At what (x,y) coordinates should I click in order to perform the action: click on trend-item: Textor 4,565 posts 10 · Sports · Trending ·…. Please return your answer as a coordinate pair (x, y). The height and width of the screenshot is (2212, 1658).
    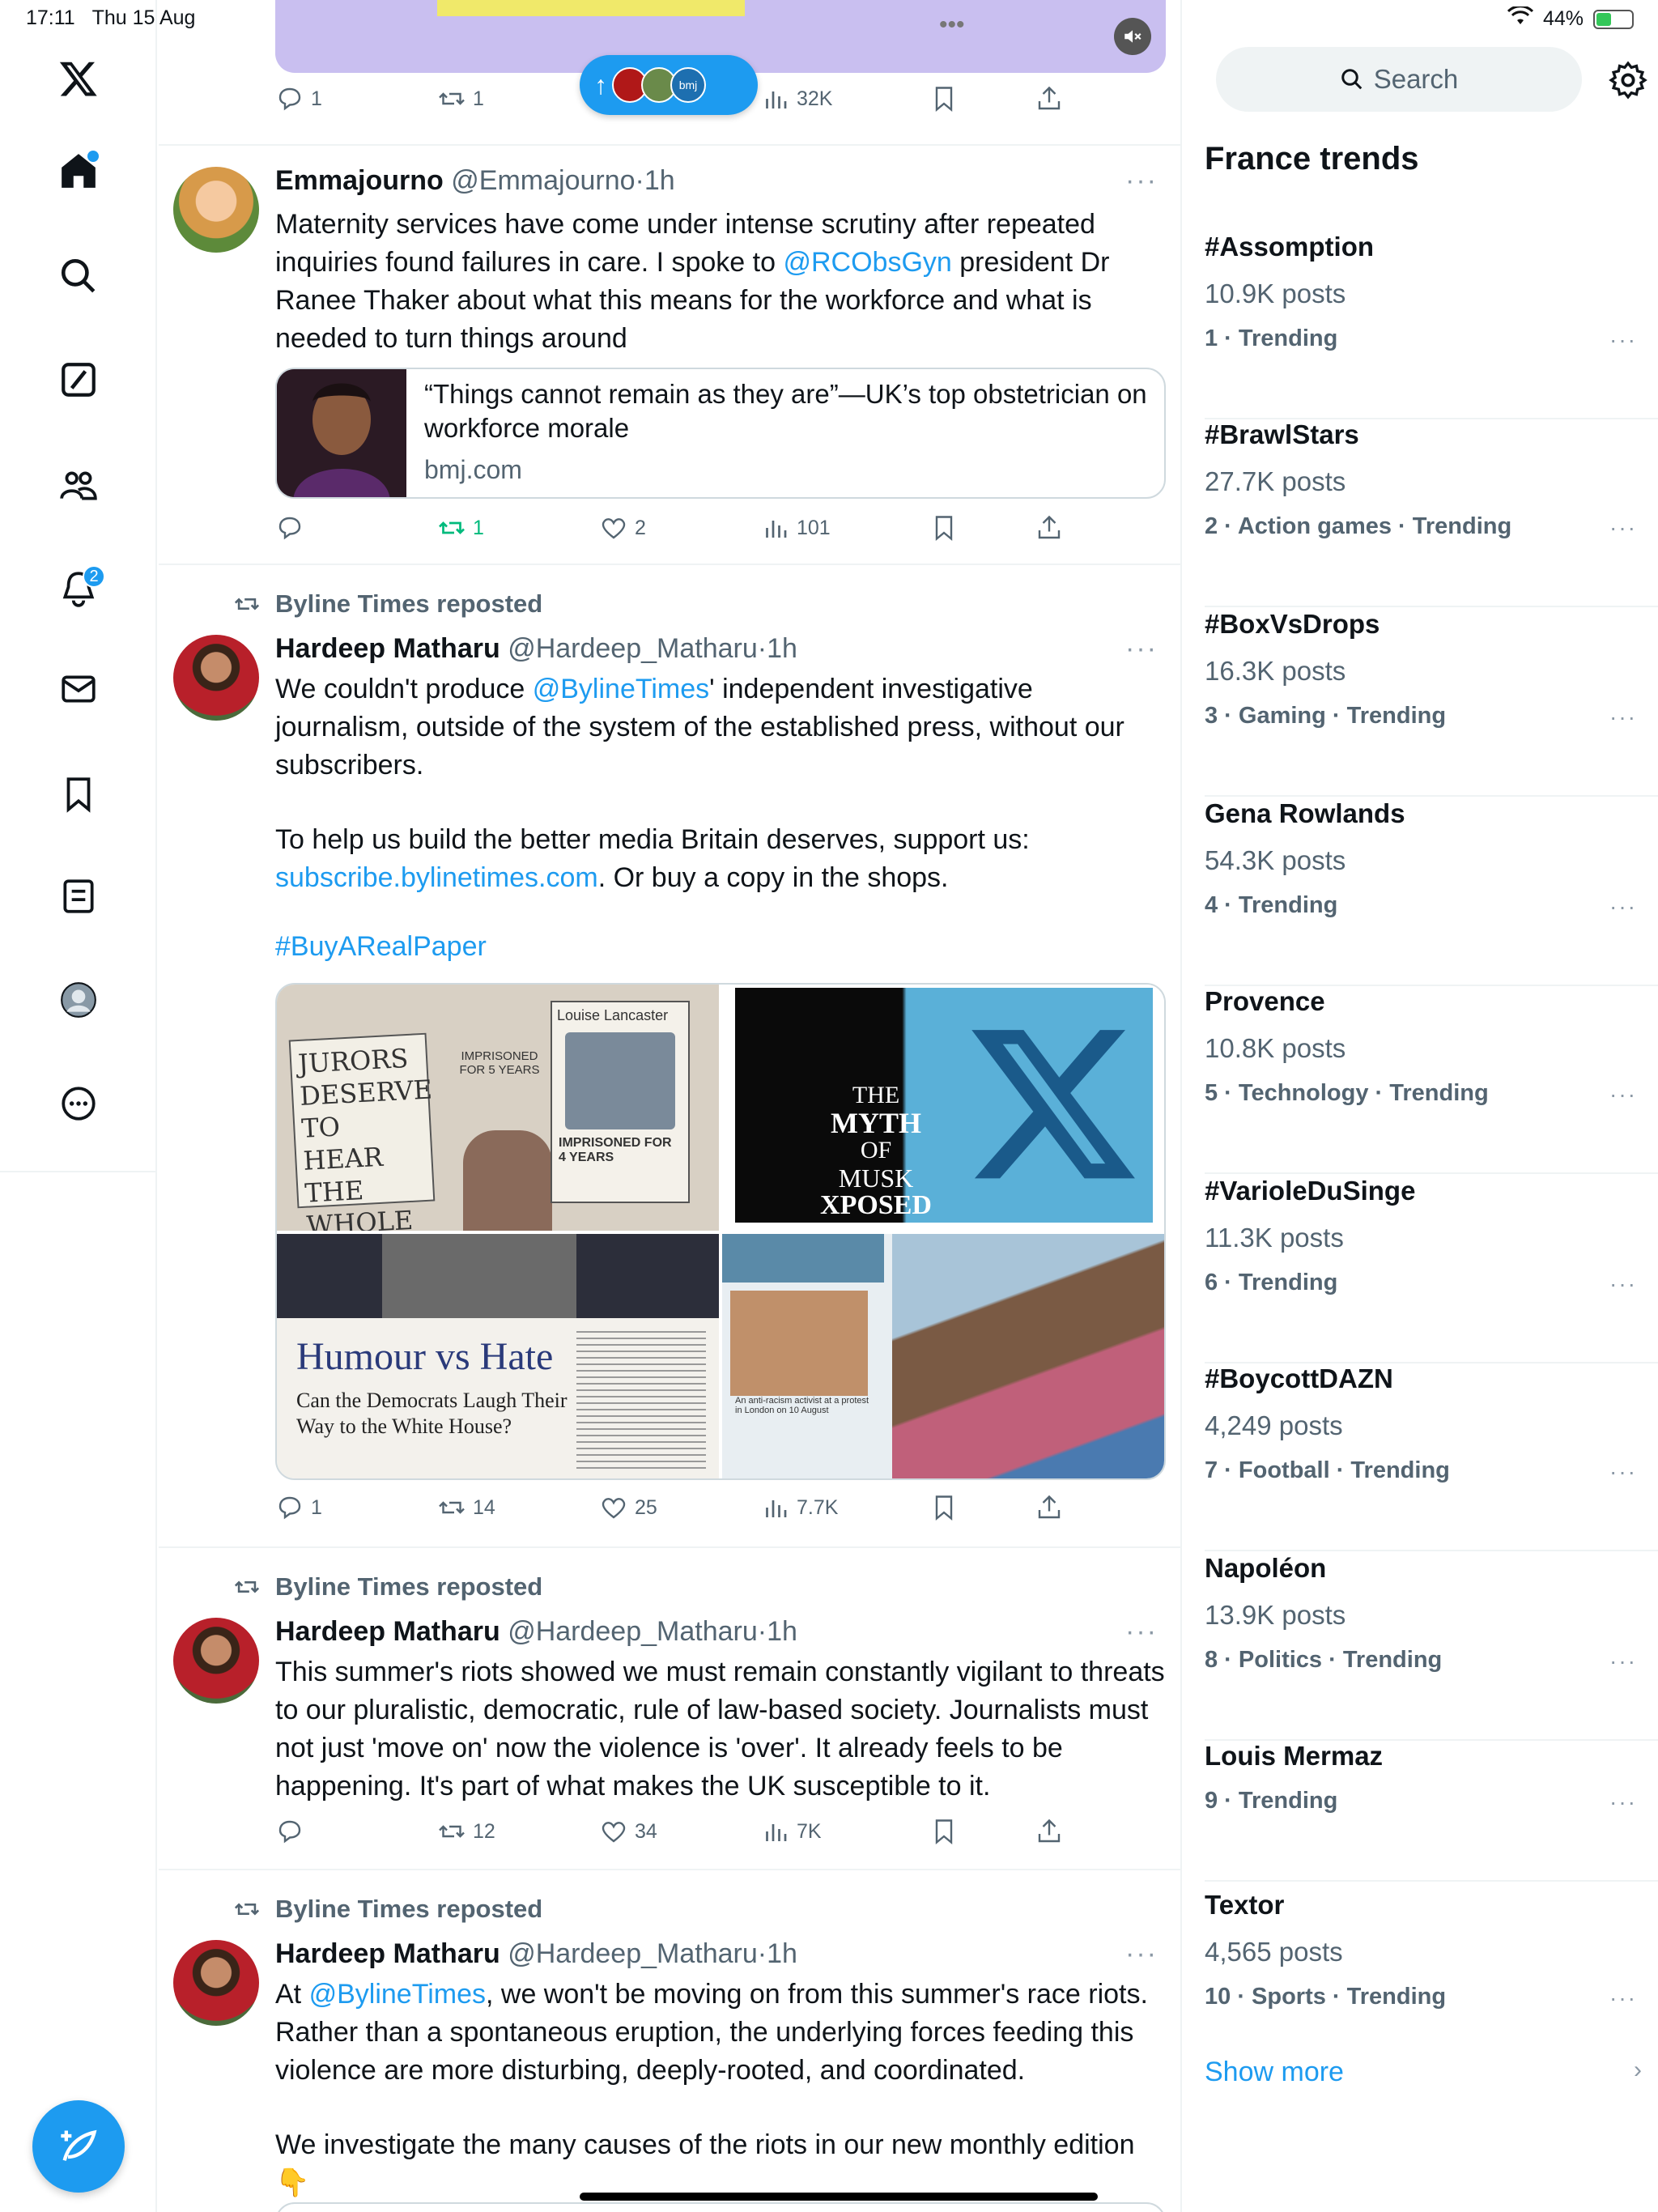
    Looking at the image, I should click on (1431, 1984).